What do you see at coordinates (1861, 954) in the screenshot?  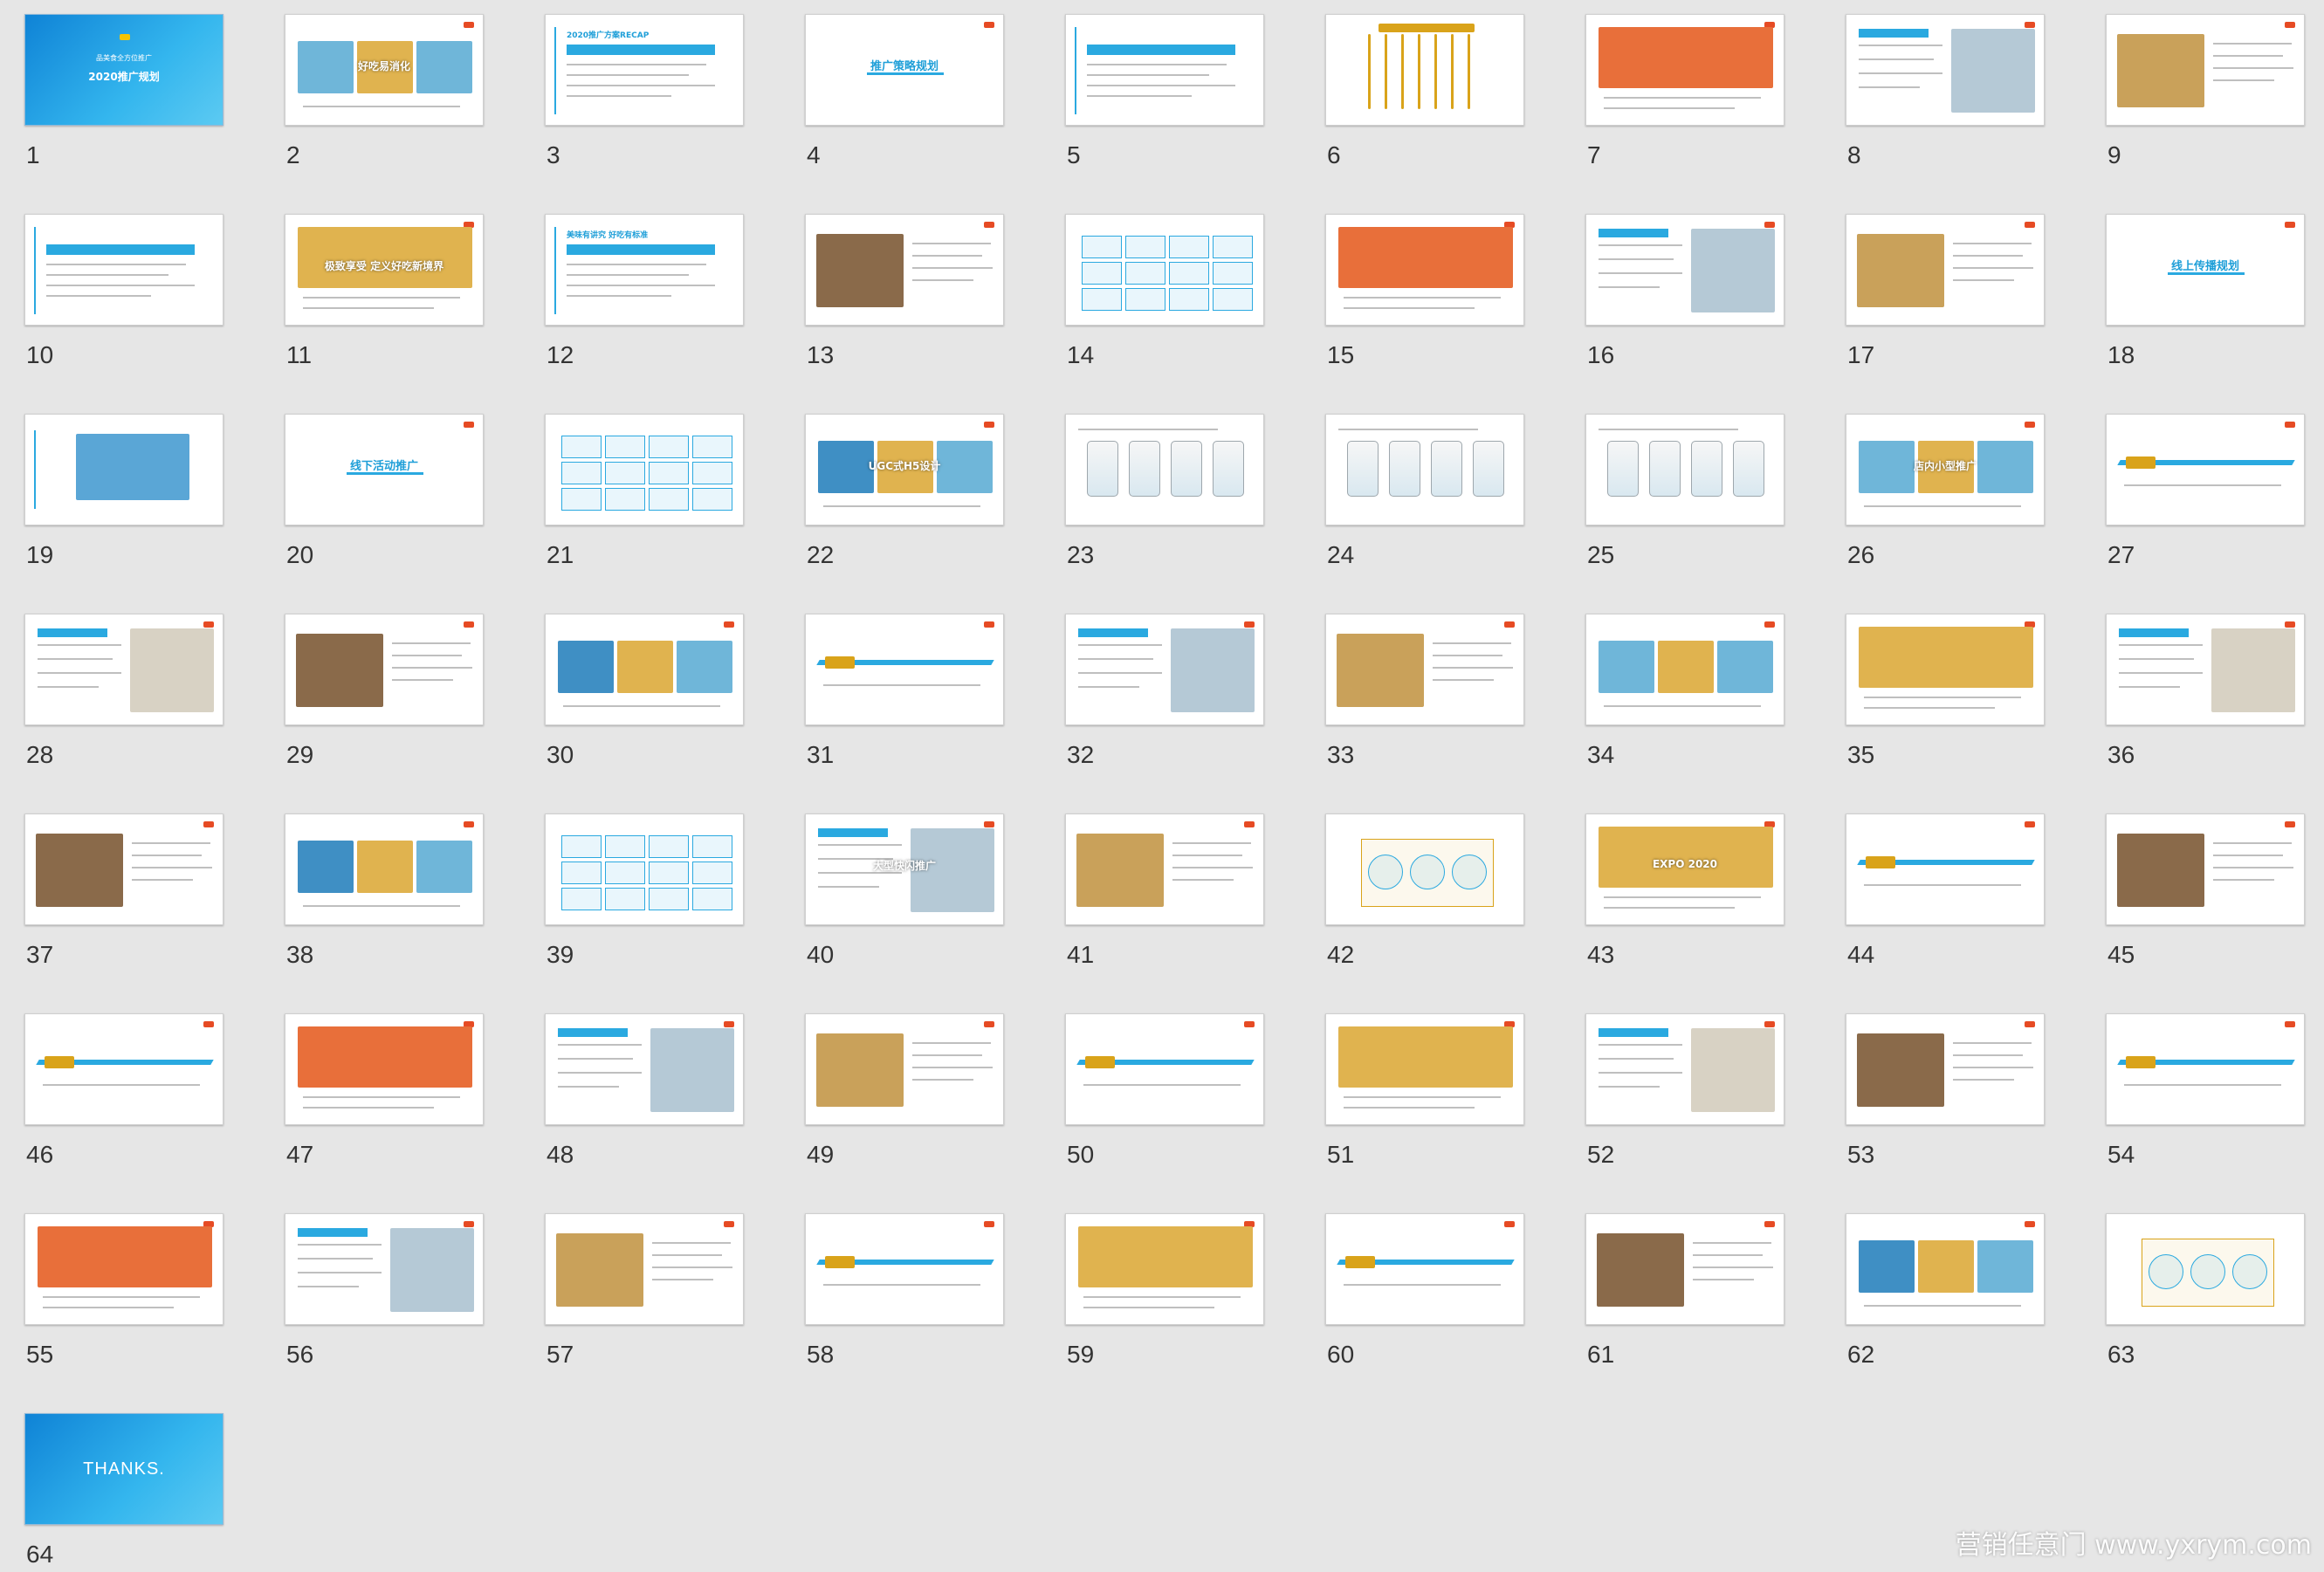 I see `slide-number: 44` at bounding box center [1861, 954].